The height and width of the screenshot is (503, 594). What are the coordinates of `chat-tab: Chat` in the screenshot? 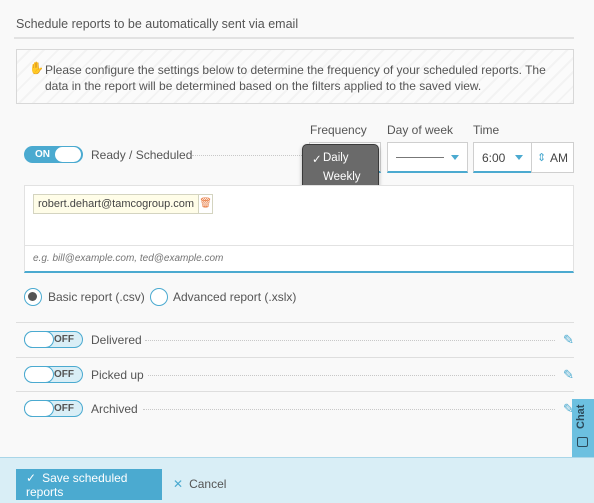 It's located at (583, 430).